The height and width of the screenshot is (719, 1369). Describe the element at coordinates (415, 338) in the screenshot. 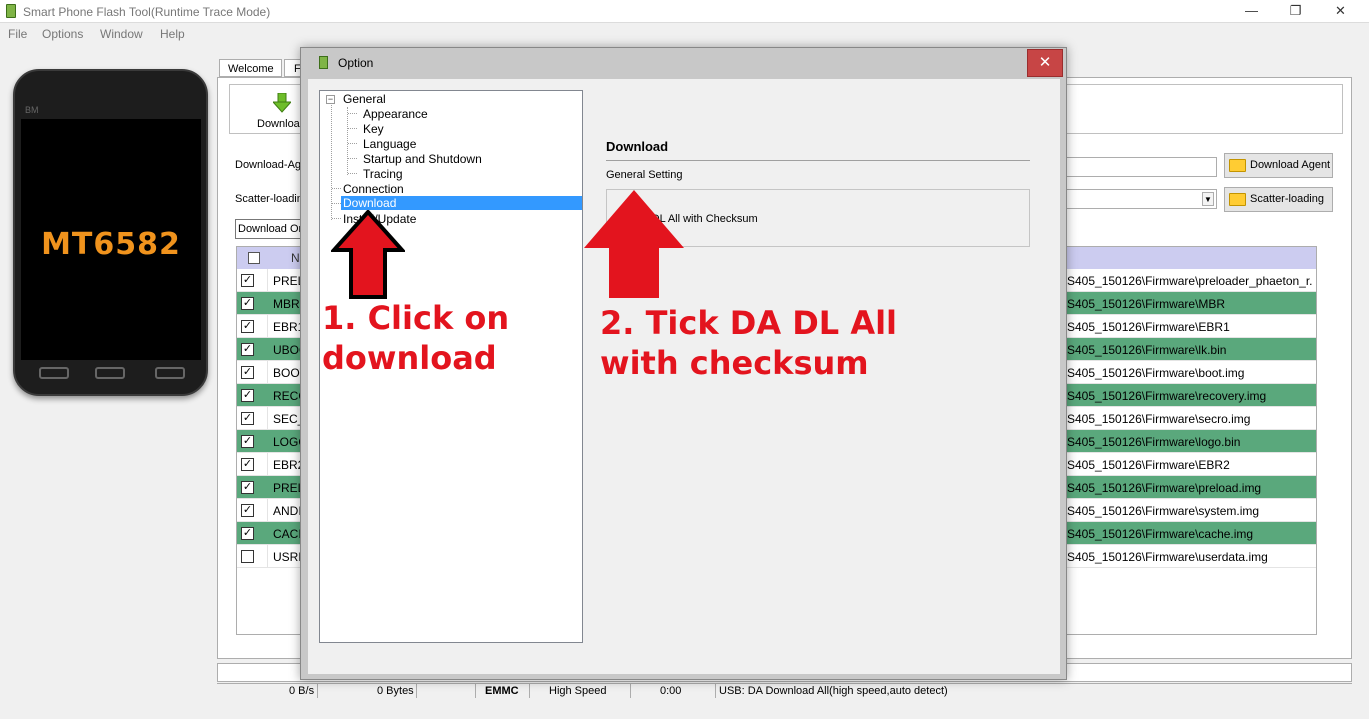

I see `annotation-step1: 1. Click on download` at that location.